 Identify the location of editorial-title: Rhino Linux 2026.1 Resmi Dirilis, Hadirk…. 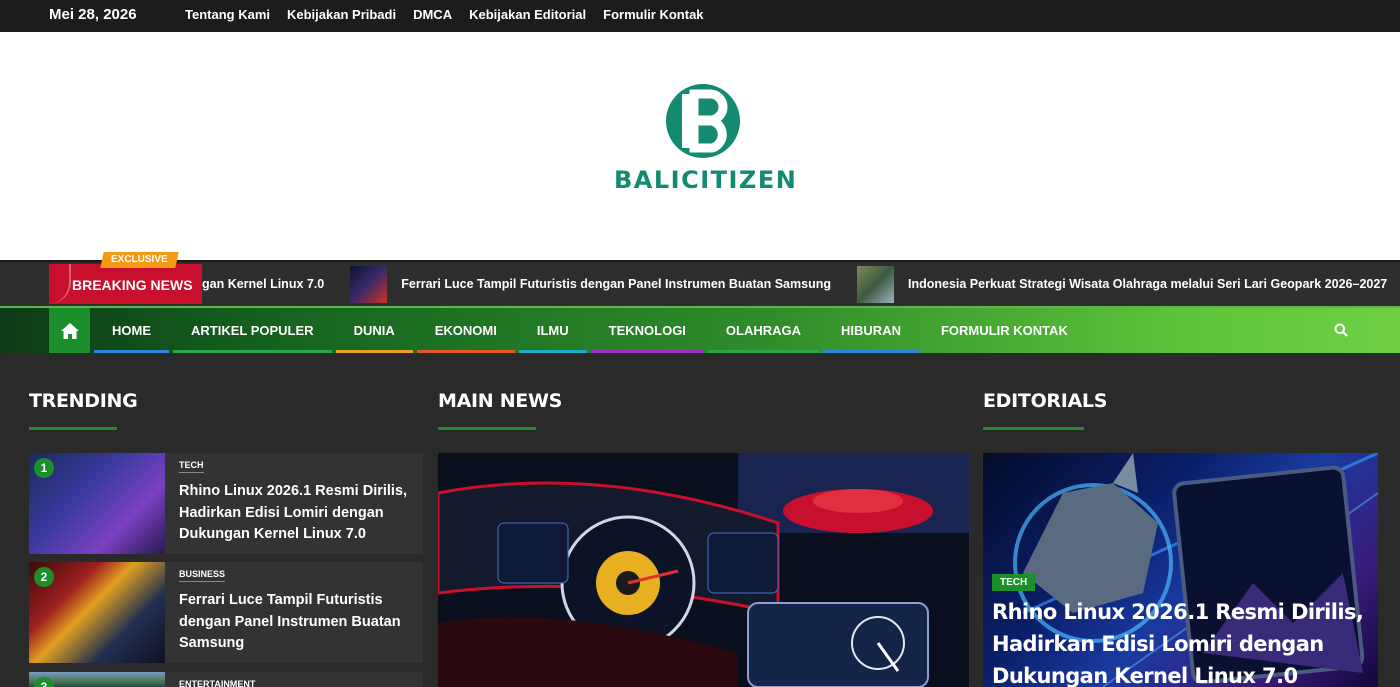
(1184, 641).